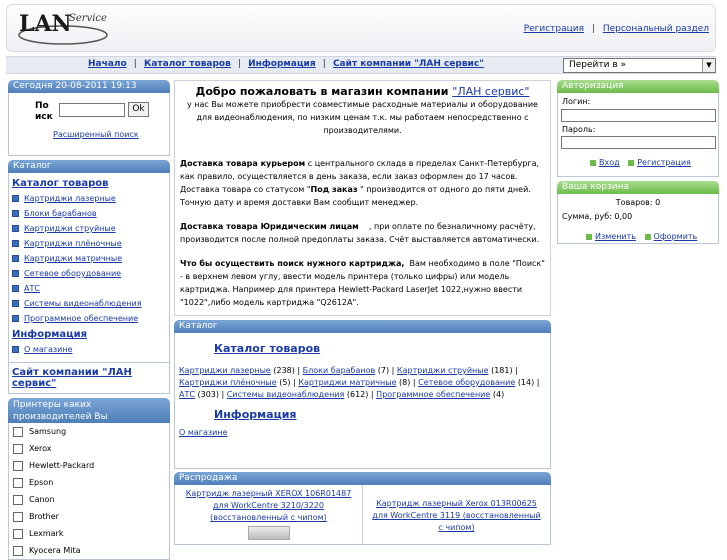  Describe the element at coordinates (89, 318) in the screenshot. I see `catalog-item: Программное обеспечение` at that location.